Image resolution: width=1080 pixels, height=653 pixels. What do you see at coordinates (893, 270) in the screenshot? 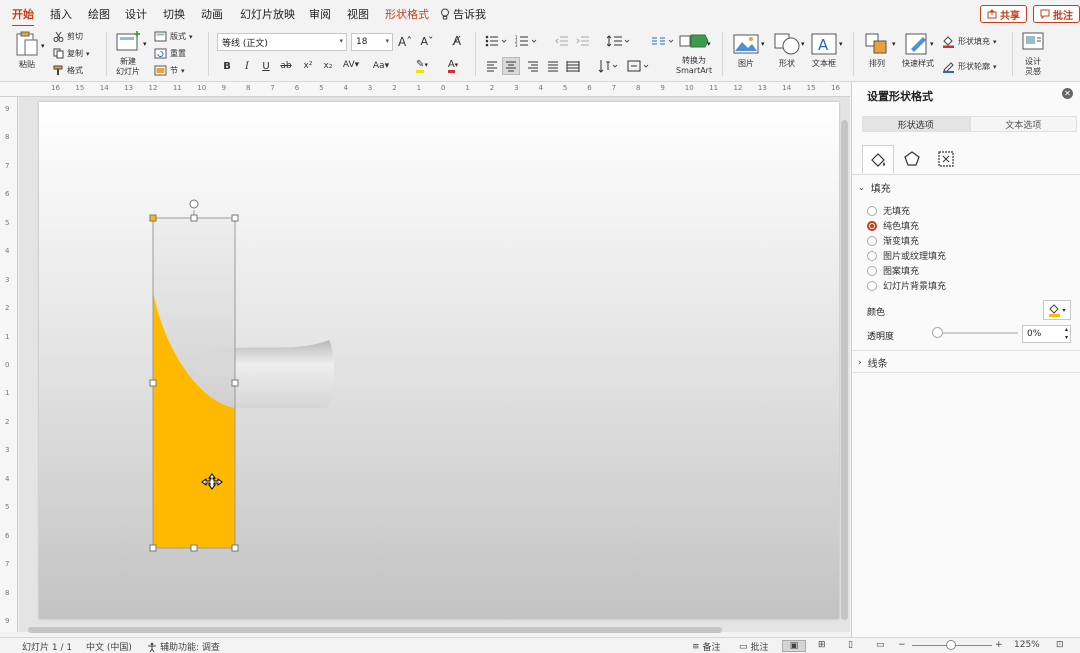
I see `fill-option-pattern: 图案填充` at bounding box center [893, 270].